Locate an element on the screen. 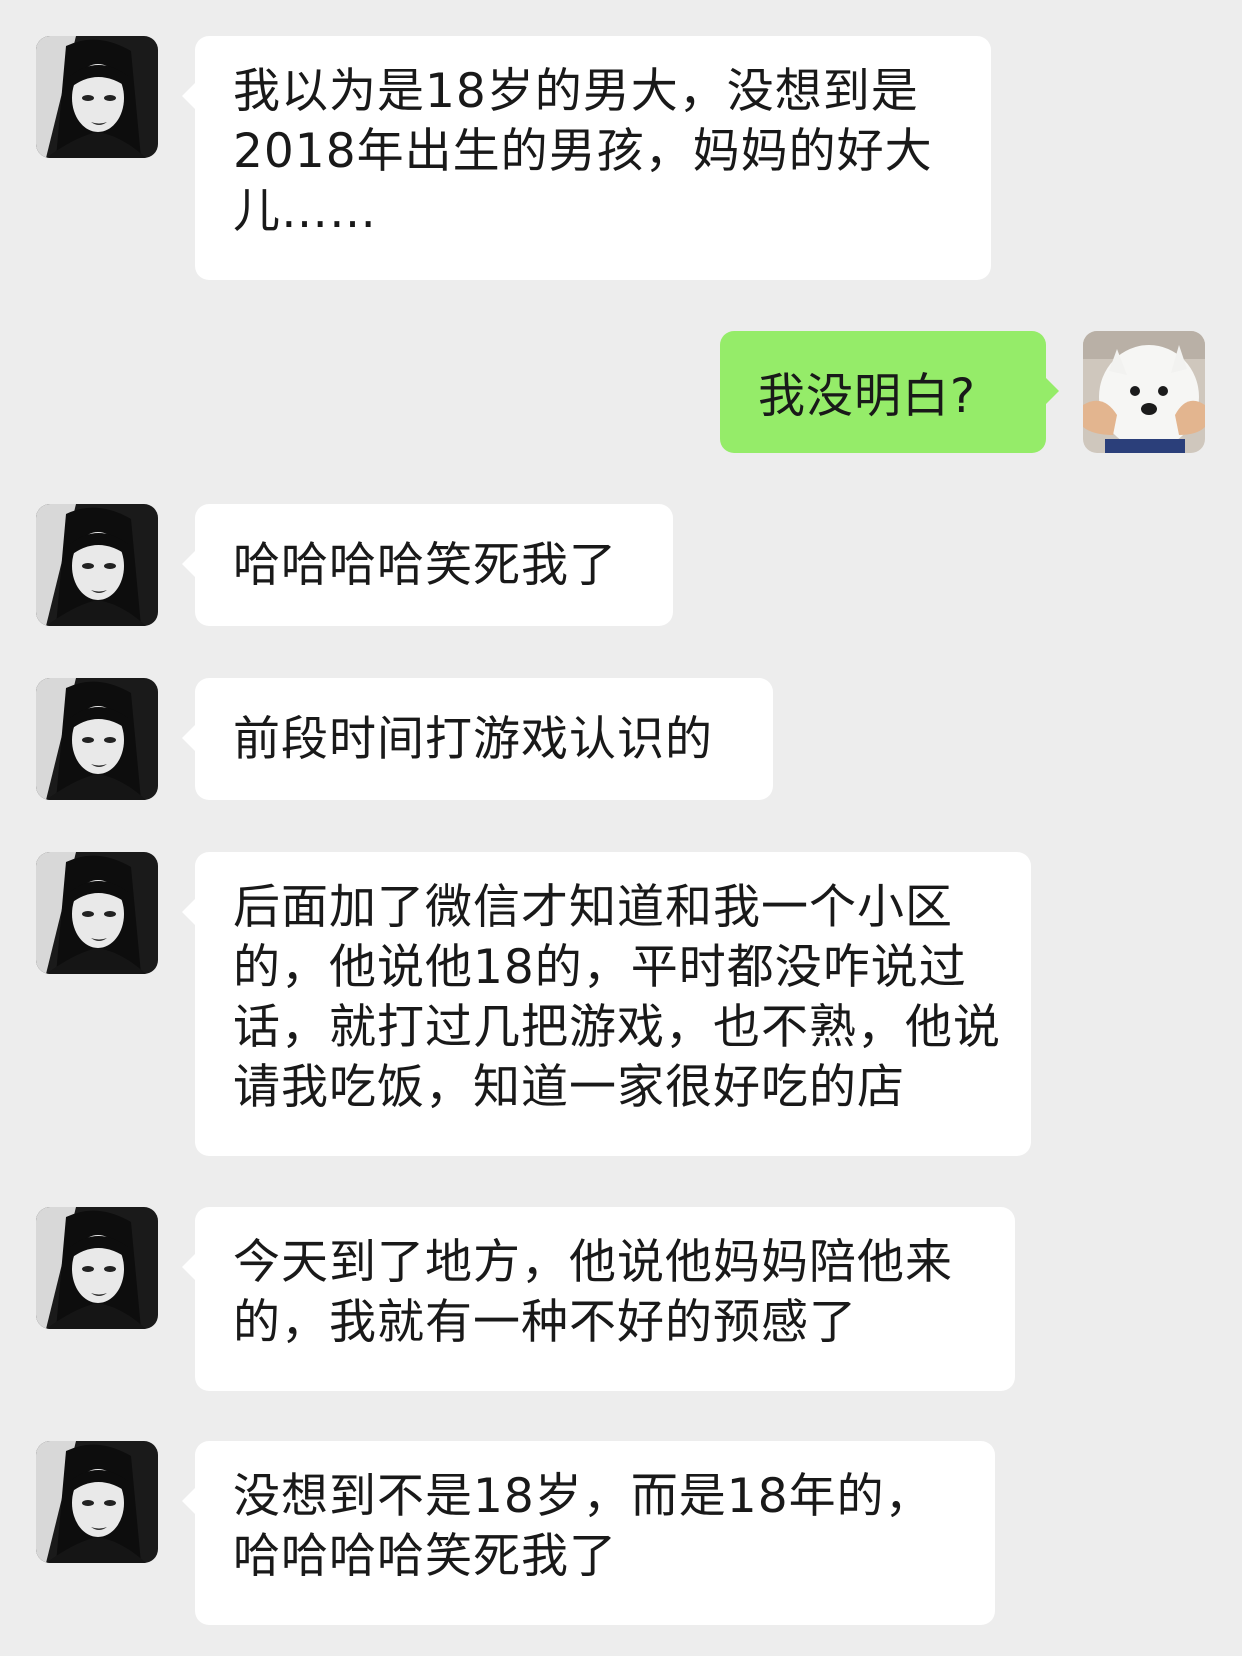  message-bubble: 哈哈哈哈笑死我了 is located at coordinates (427, 565).